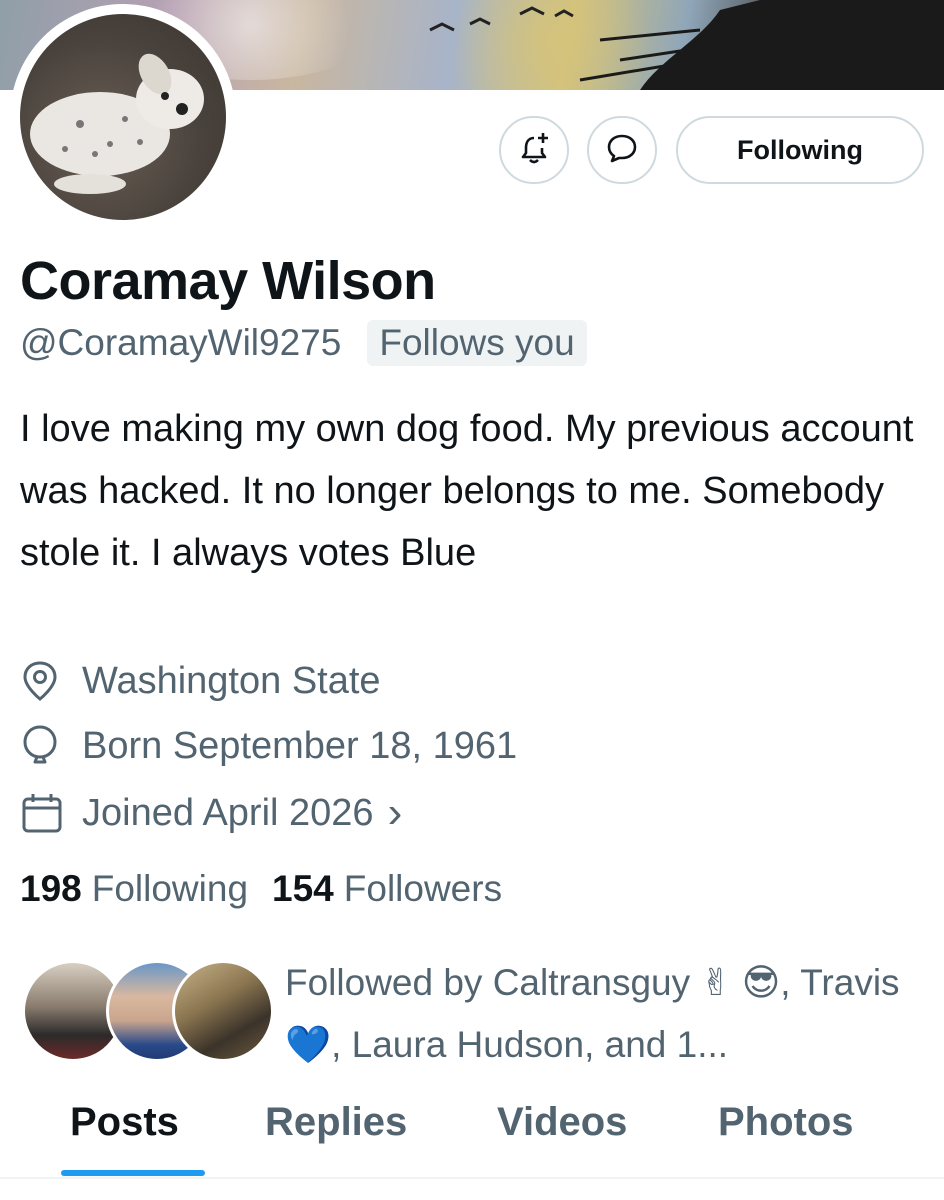 The width and height of the screenshot is (944, 1200). I want to click on followed-by-mid: , Travis, so click(840, 982).